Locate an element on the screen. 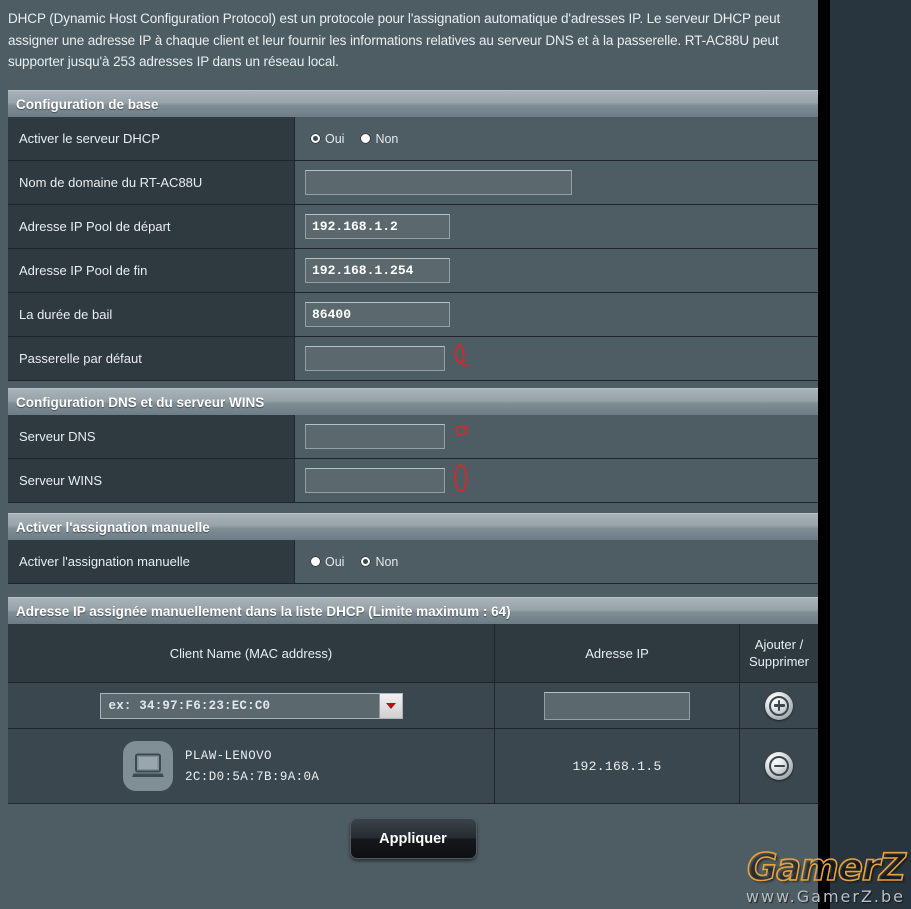  row-enable-dhcp-server: Activer le serveur DHCP Oui Non is located at coordinates (413, 139).